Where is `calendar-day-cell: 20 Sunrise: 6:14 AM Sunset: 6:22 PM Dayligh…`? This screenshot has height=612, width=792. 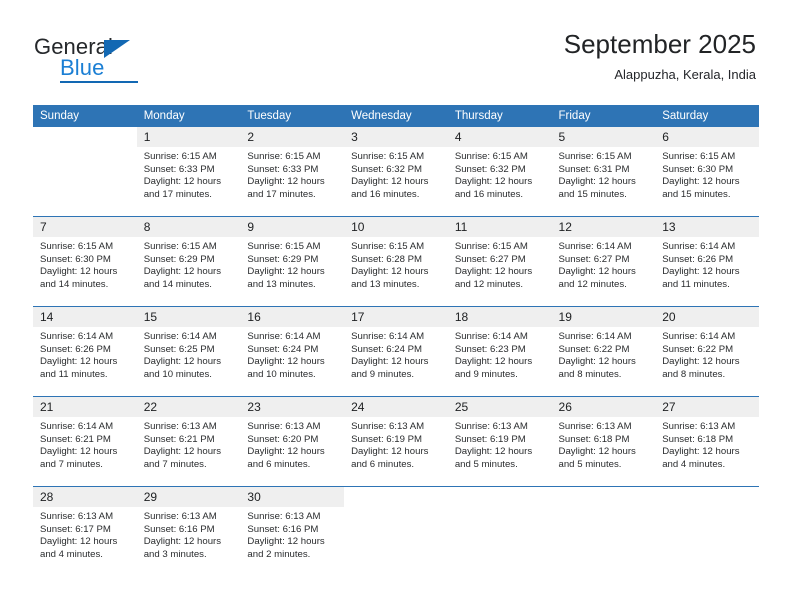 calendar-day-cell: 20 Sunrise: 6:14 AM Sunset: 6:22 PM Dayligh… is located at coordinates (707, 351).